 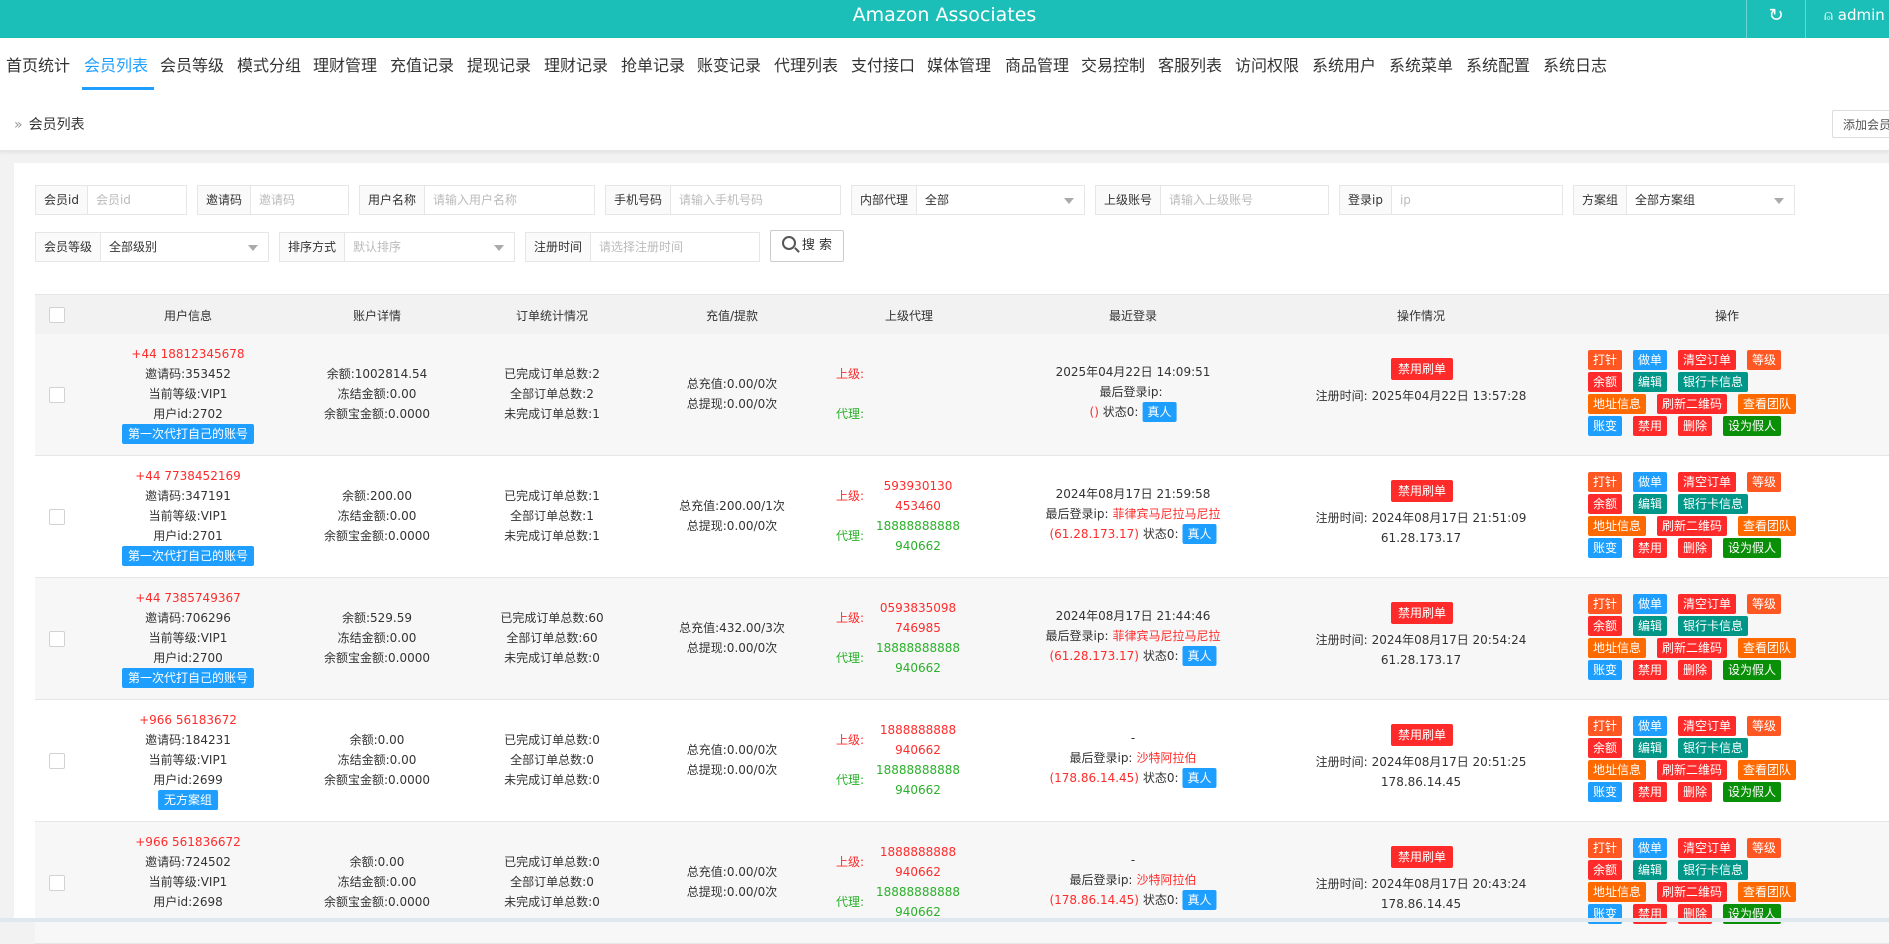 I want to click on register-time-input, so click(x=675, y=247).